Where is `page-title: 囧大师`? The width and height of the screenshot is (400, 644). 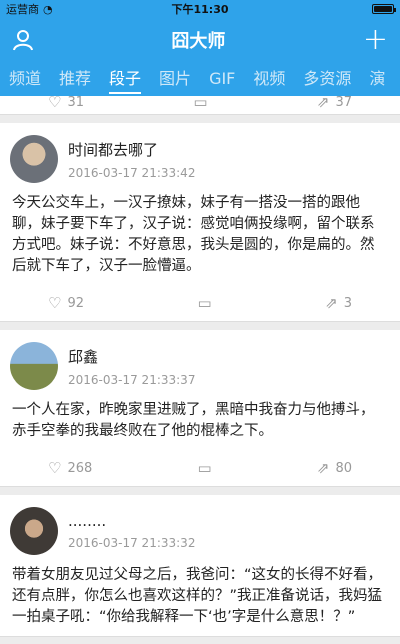 page-title: 囧大师 is located at coordinates (198, 41).